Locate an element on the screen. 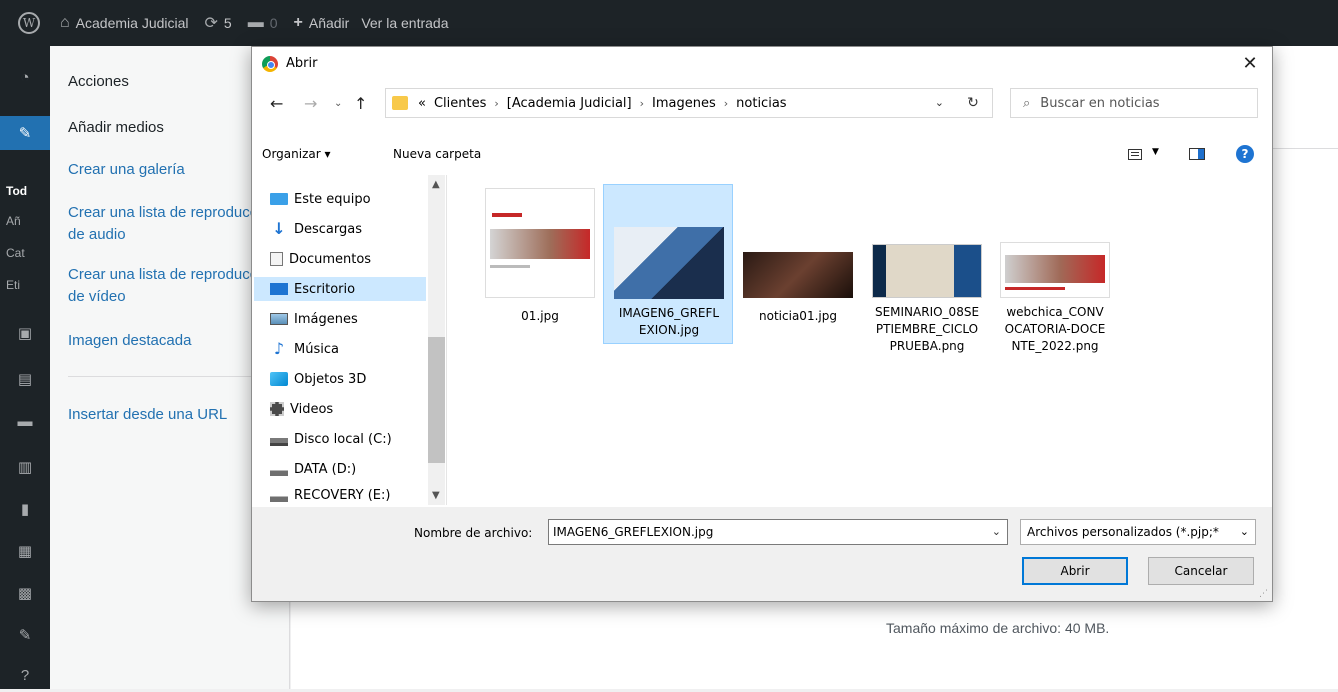 The width and height of the screenshot is (1338, 692). menu-sub-tags: Eti is located at coordinates (13, 285).